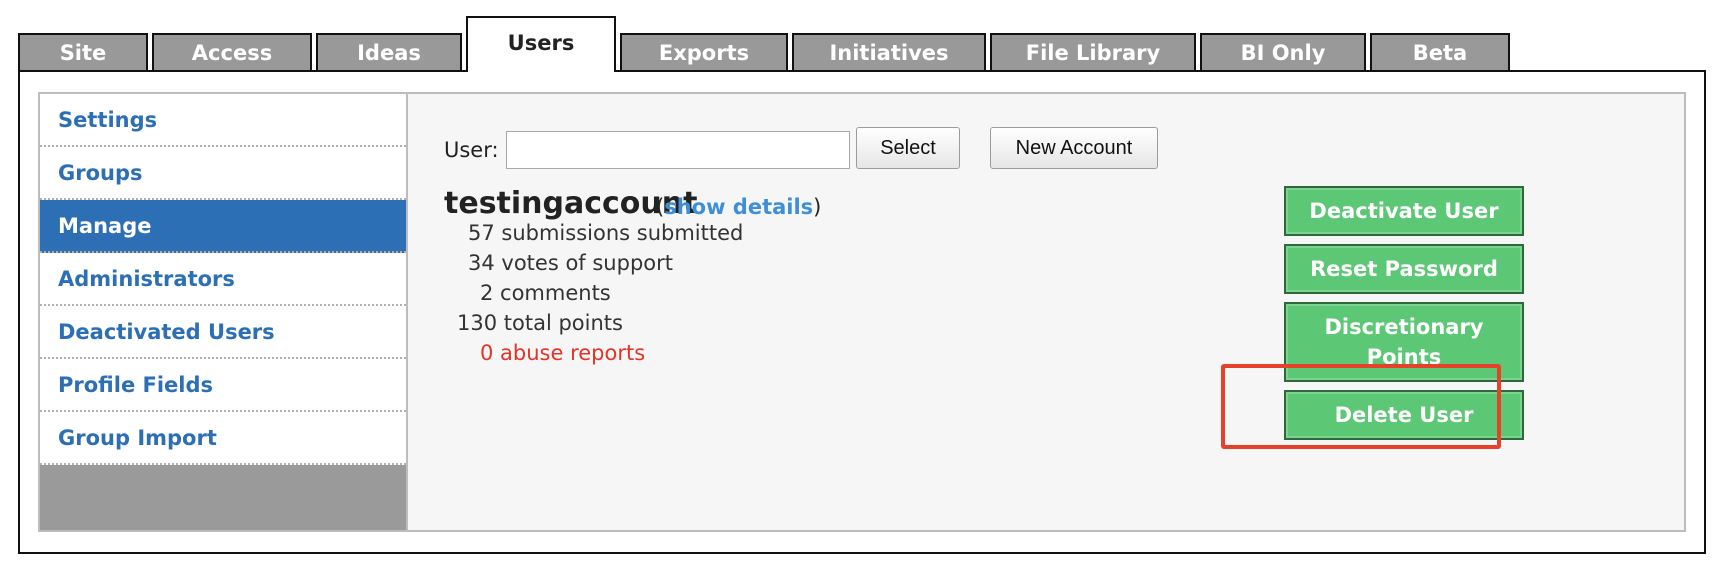  Describe the element at coordinates (562, 353) in the screenshot. I see `stat-abuse-reports: 0 abuse reports` at that location.